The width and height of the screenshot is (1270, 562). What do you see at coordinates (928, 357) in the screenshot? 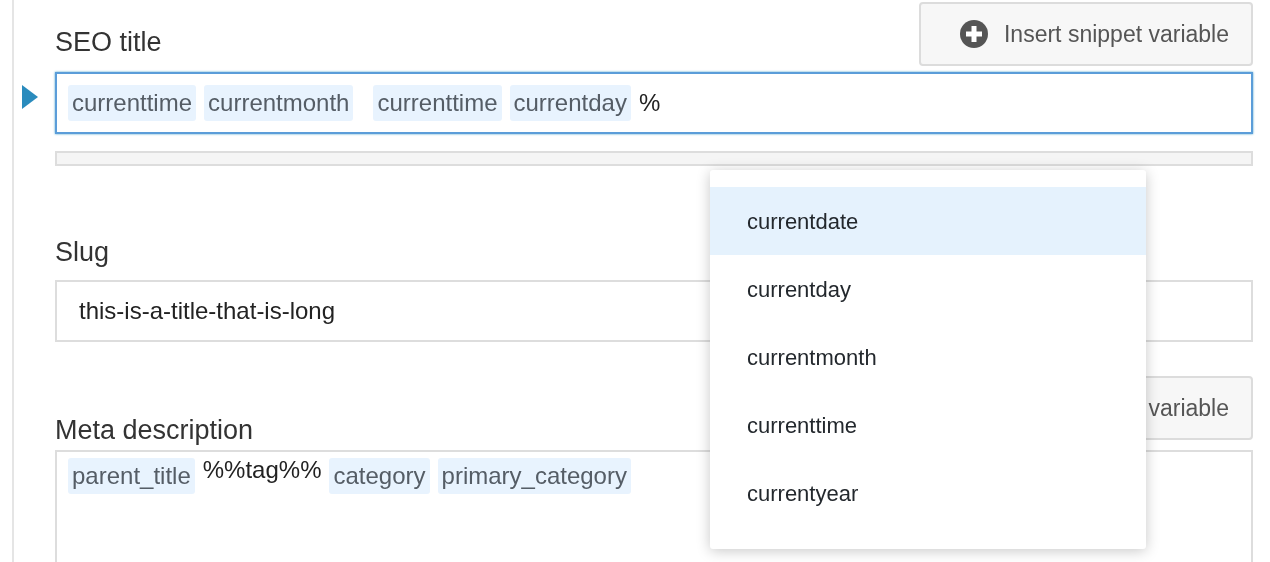
I see `dropdown-item: currentmonth` at bounding box center [928, 357].